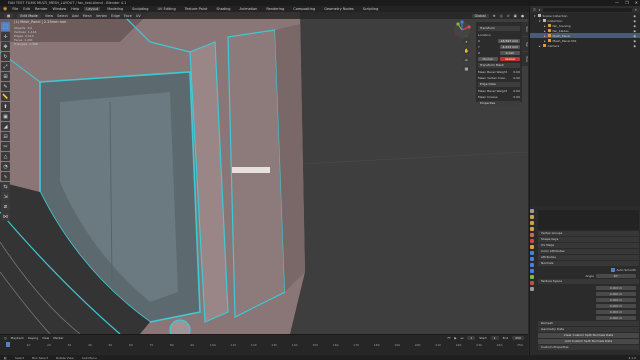  Describe the element at coordinates (532, 217) in the screenshot. I see `render-tab-icon` at that location.